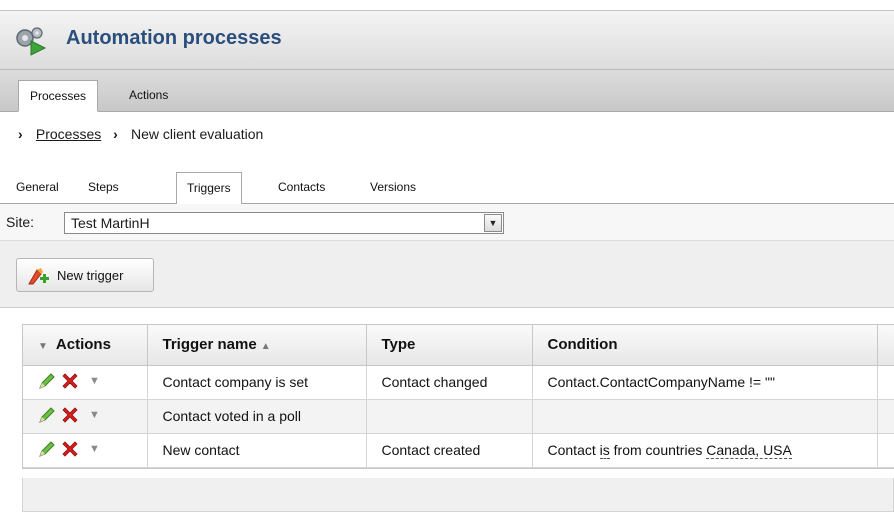 This screenshot has height=512, width=894. What do you see at coordinates (110, 223) in the screenshot?
I see `site-select-value: Test MartinH` at bounding box center [110, 223].